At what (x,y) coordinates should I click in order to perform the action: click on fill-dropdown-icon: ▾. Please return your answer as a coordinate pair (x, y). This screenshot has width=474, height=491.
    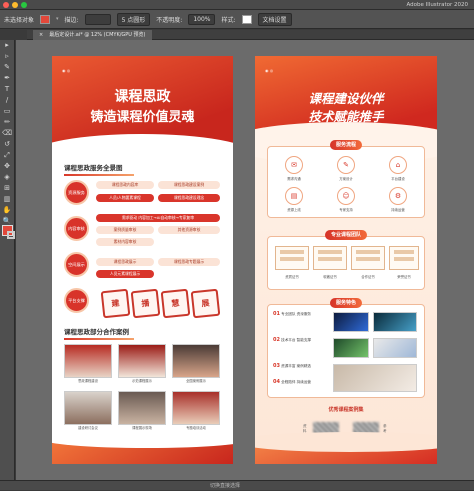
    Looking at the image, I should click on (57, 19).